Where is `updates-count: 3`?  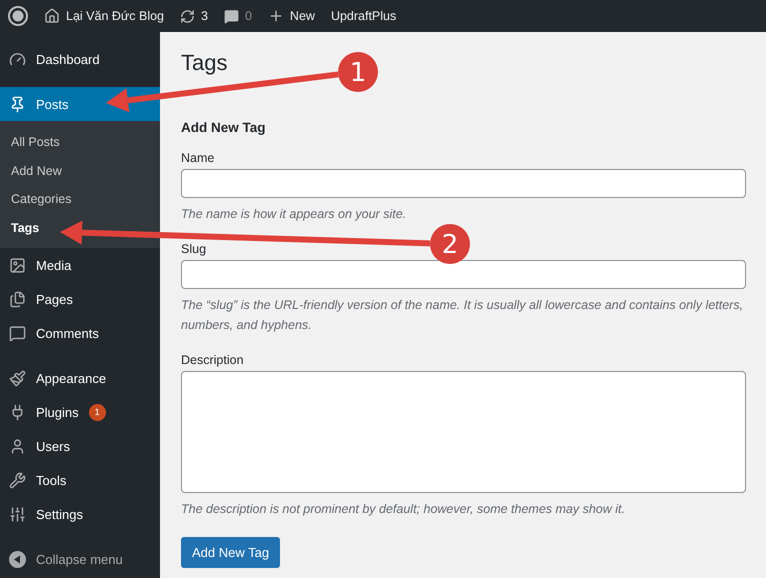
updates-count: 3 is located at coordinates (204, 16).